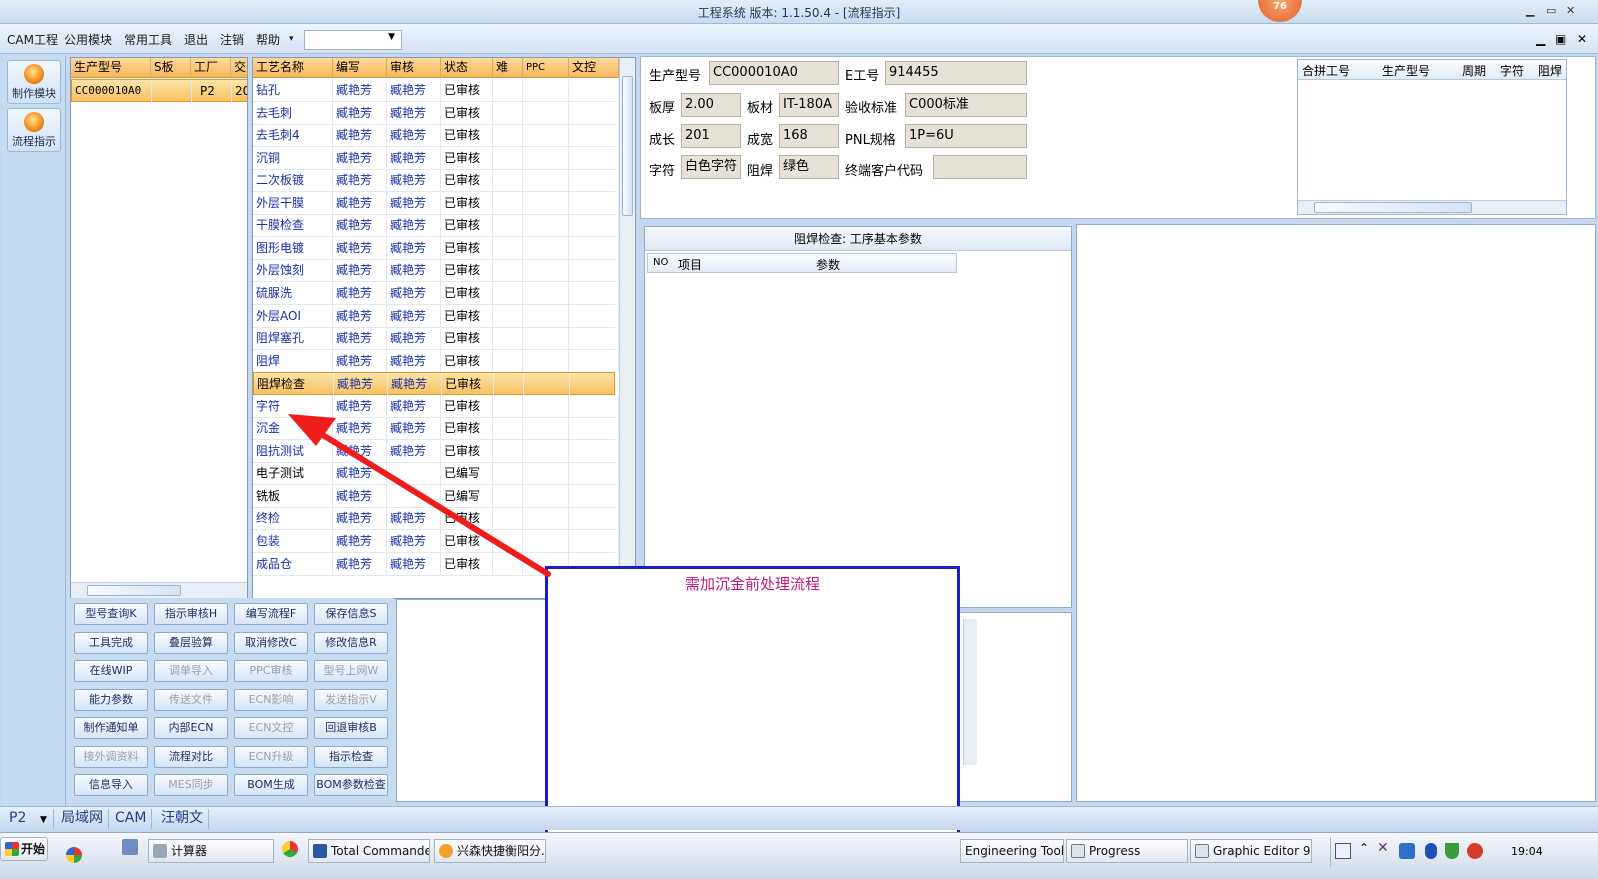 This screenshot has height=879, width=1598. I want to click on mdi-minimize-icon: ▁, so click(1540, 39).